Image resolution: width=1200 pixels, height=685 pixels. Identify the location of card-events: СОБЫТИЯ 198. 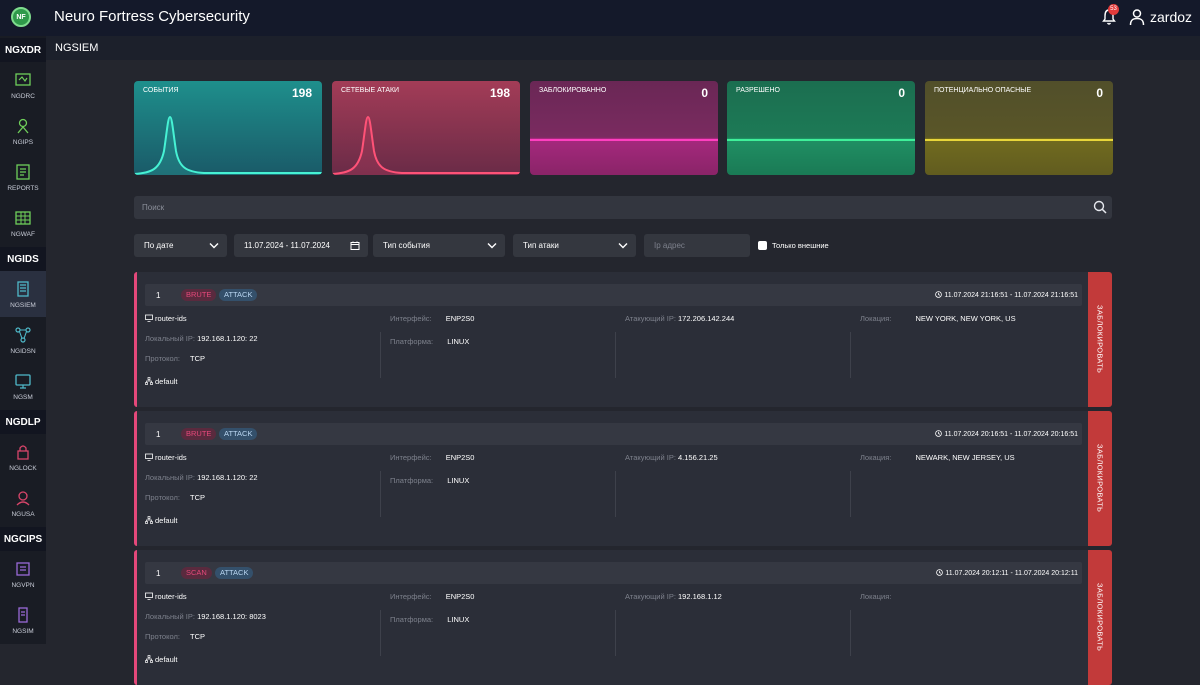
(228, 128).